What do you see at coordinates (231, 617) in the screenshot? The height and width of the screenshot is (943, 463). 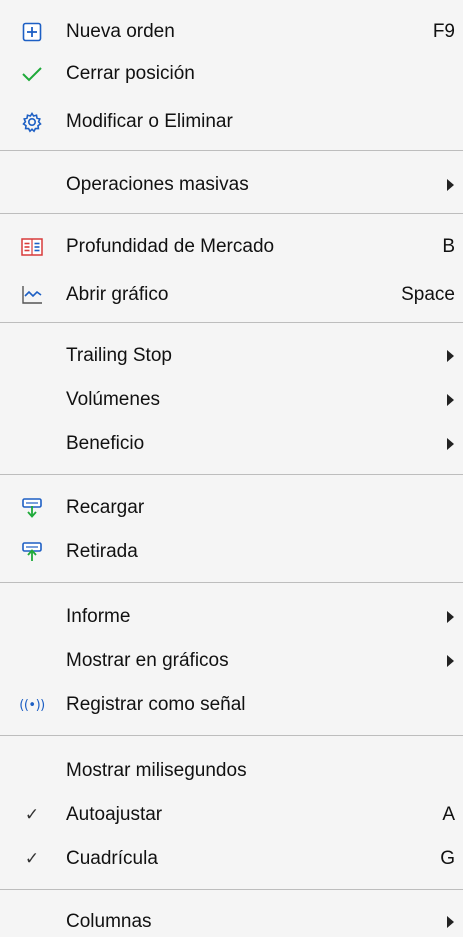 I see `menu-item-informe: Informe` at bounding box center [231, 617].